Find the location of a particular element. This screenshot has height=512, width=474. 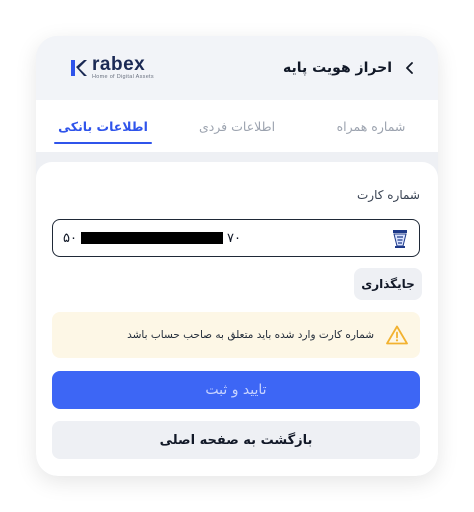

redacted-digits is located at coordinates (151, 238).